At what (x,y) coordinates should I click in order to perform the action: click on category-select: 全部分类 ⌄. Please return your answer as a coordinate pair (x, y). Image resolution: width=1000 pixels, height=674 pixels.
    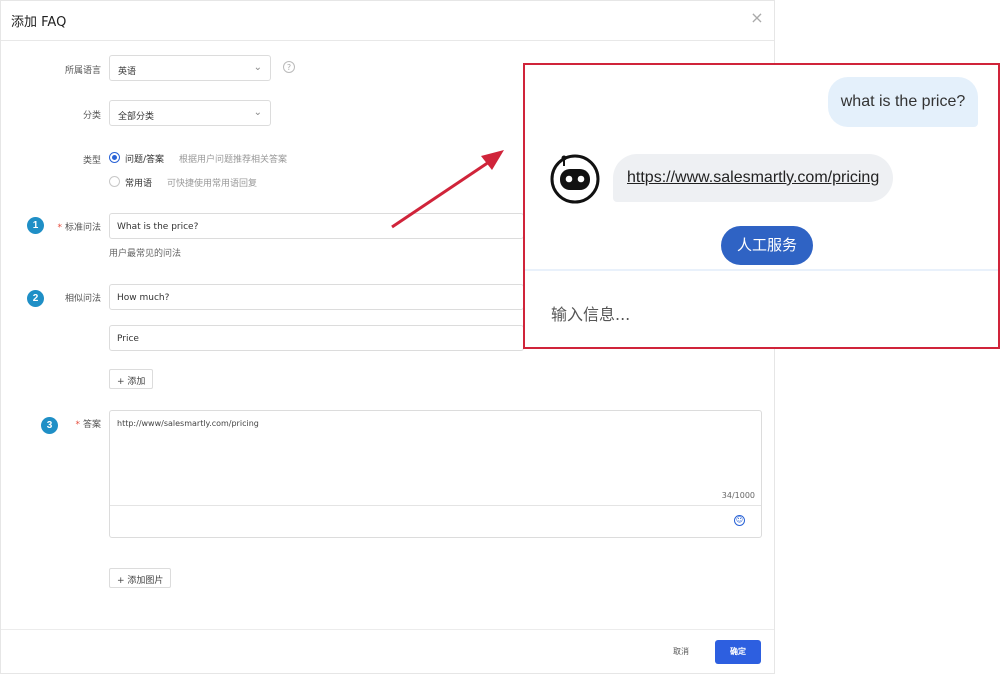
    Looking at the image, I should click on (190, 113).